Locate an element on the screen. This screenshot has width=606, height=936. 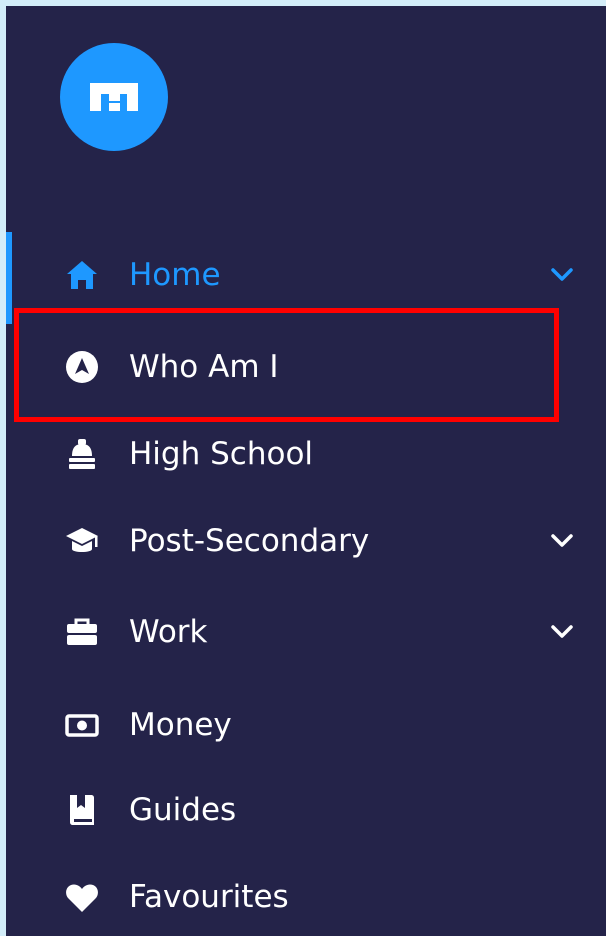
sidebar-item-home: Home is located at coordinates (306, 275).